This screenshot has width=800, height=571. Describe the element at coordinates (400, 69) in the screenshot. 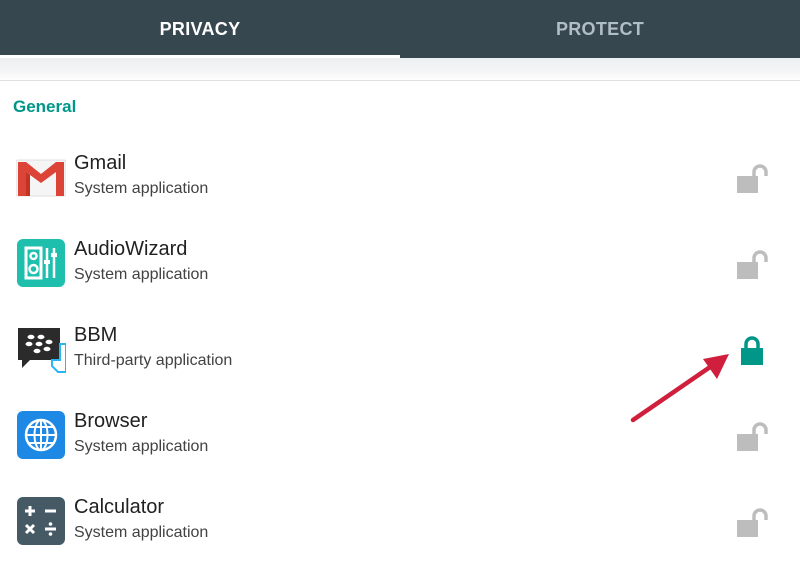

I see `tab-bar-shadow` at that location.